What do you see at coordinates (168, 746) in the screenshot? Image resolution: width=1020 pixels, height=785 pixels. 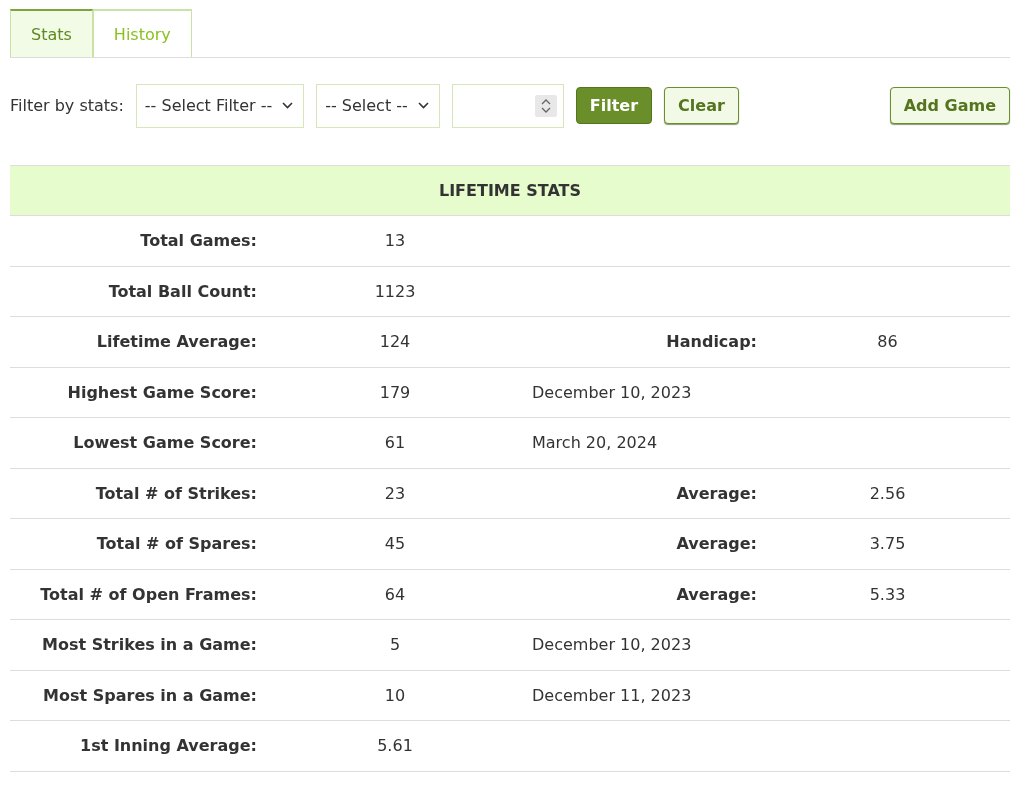 I see `stat-label: 1st Inning Average:` at bounding box center [168, 746].